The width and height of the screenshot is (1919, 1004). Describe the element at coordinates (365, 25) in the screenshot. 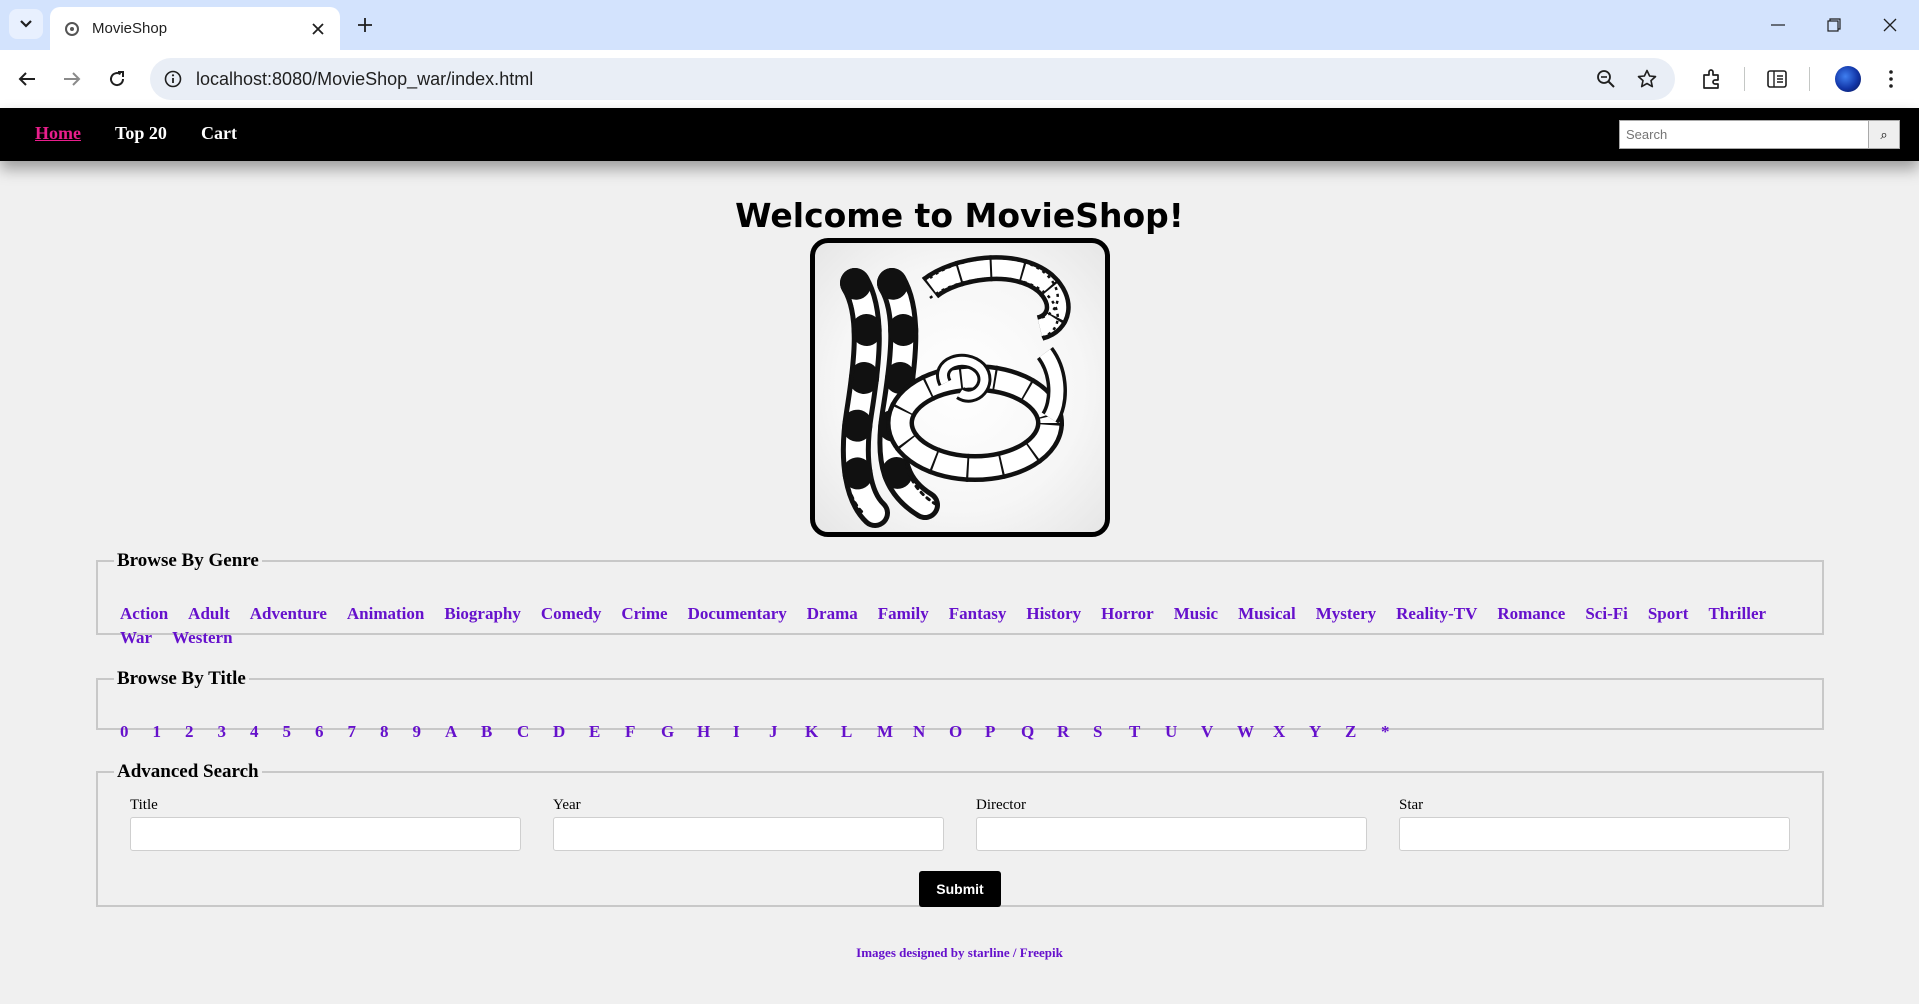

I see `plus-icon` at that location.